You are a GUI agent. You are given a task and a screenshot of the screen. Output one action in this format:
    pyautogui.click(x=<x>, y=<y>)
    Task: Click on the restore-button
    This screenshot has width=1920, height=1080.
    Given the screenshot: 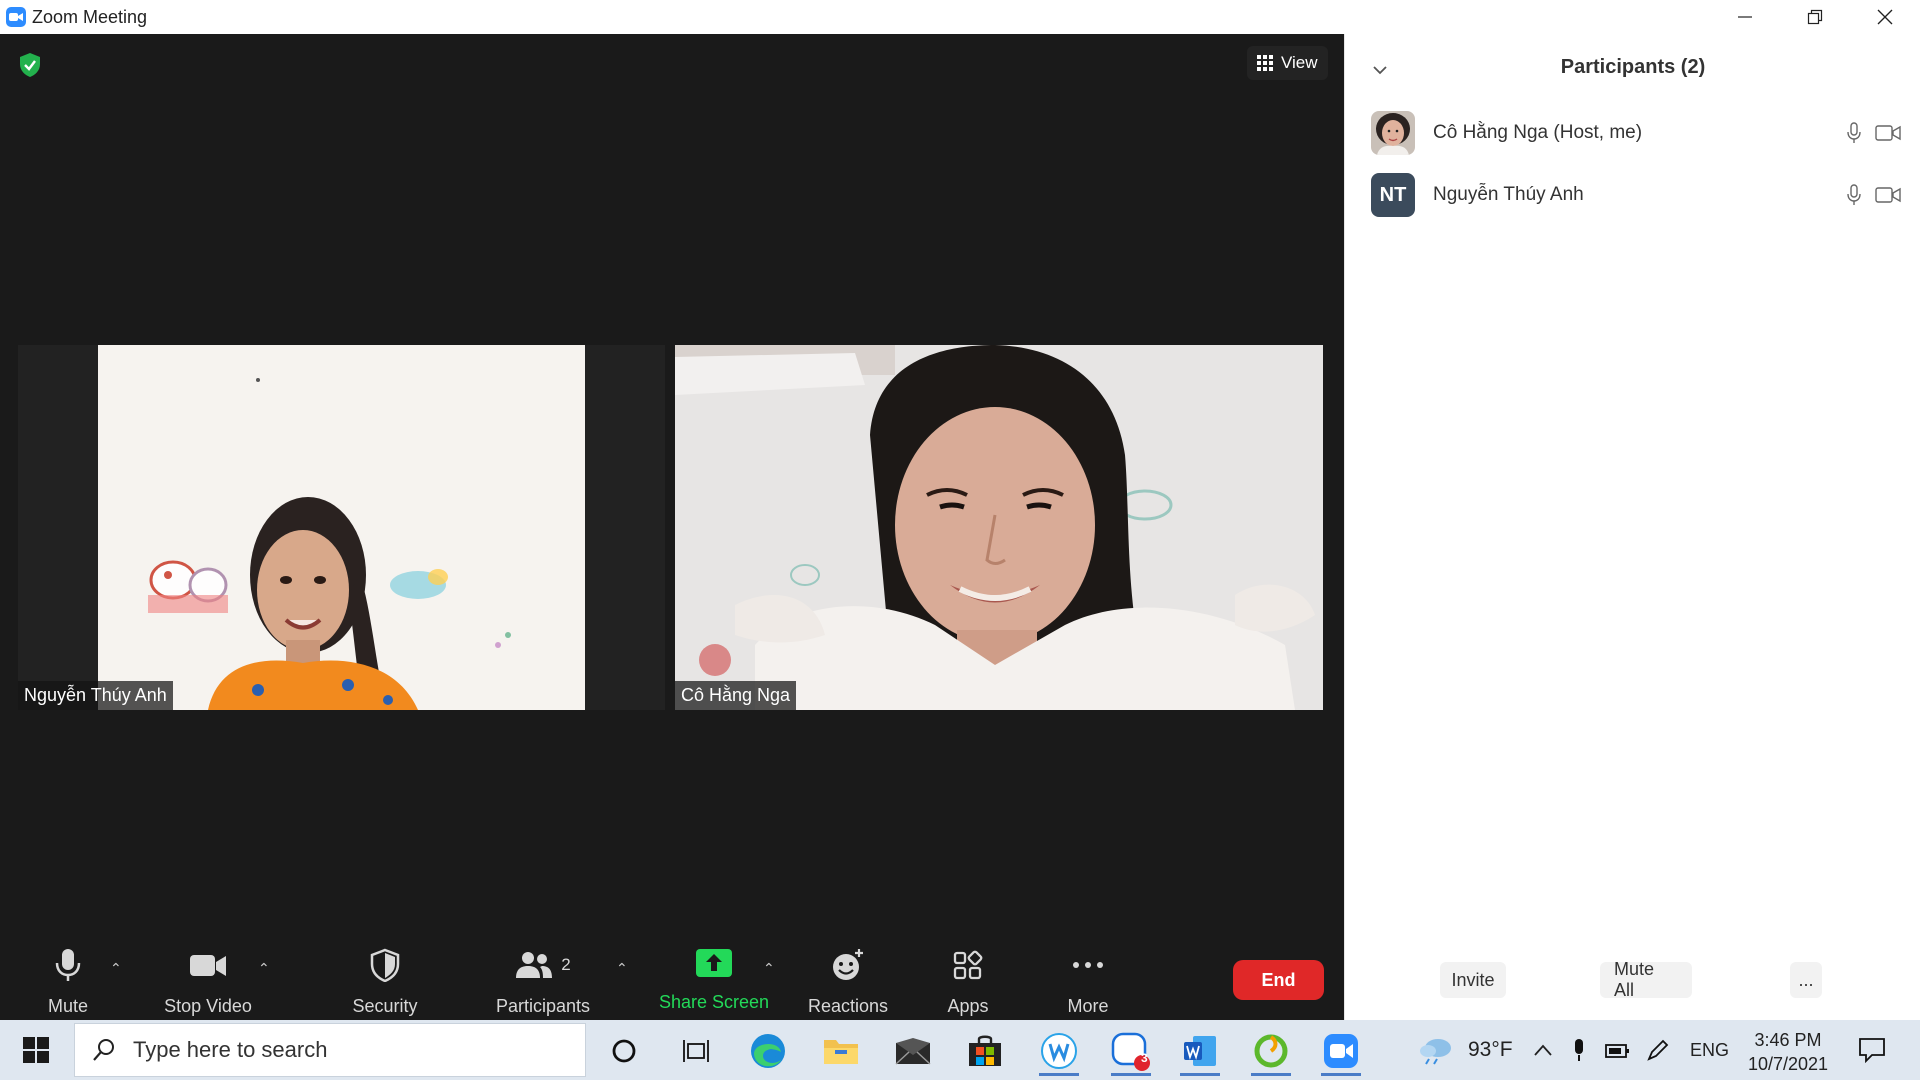 What is the action you would take?
    pyautogui.click(x=1815, y=17)
    